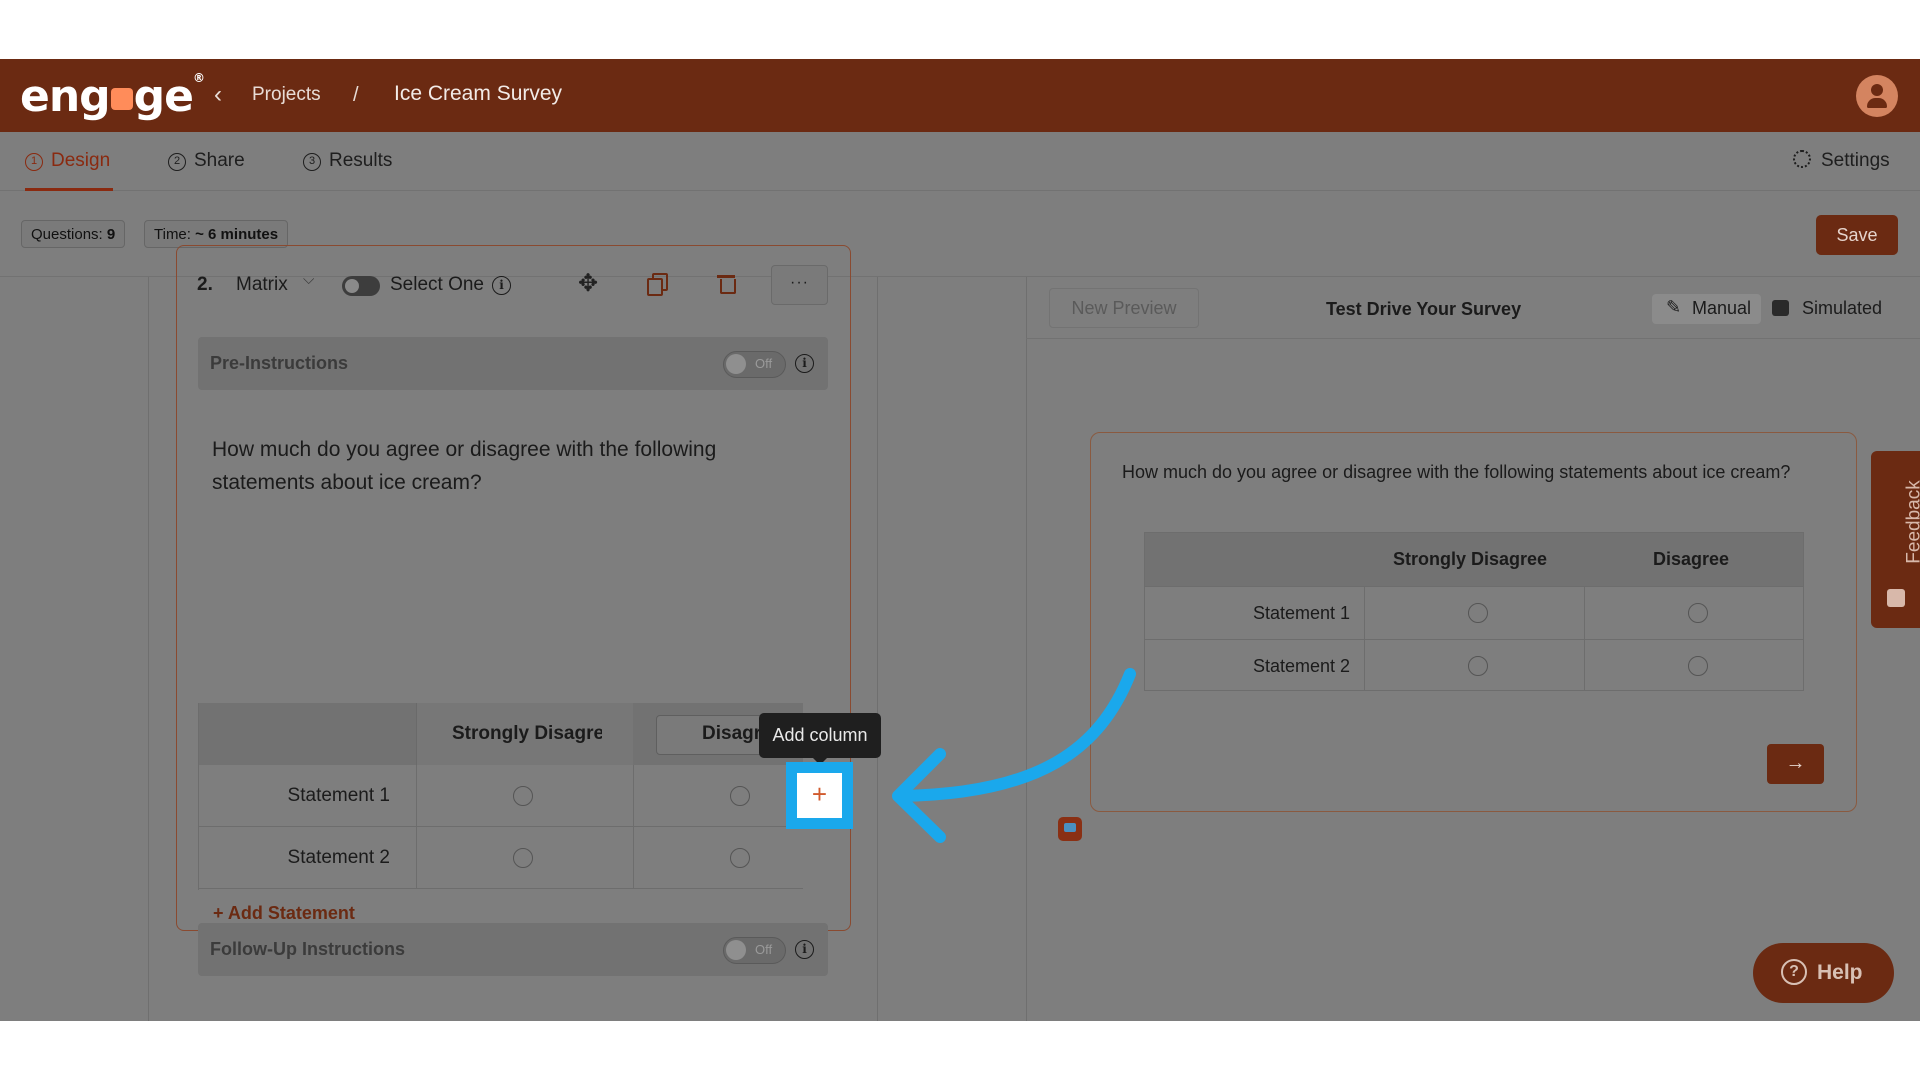  I want to click on step-number-icon: 2, so click(177, 162).